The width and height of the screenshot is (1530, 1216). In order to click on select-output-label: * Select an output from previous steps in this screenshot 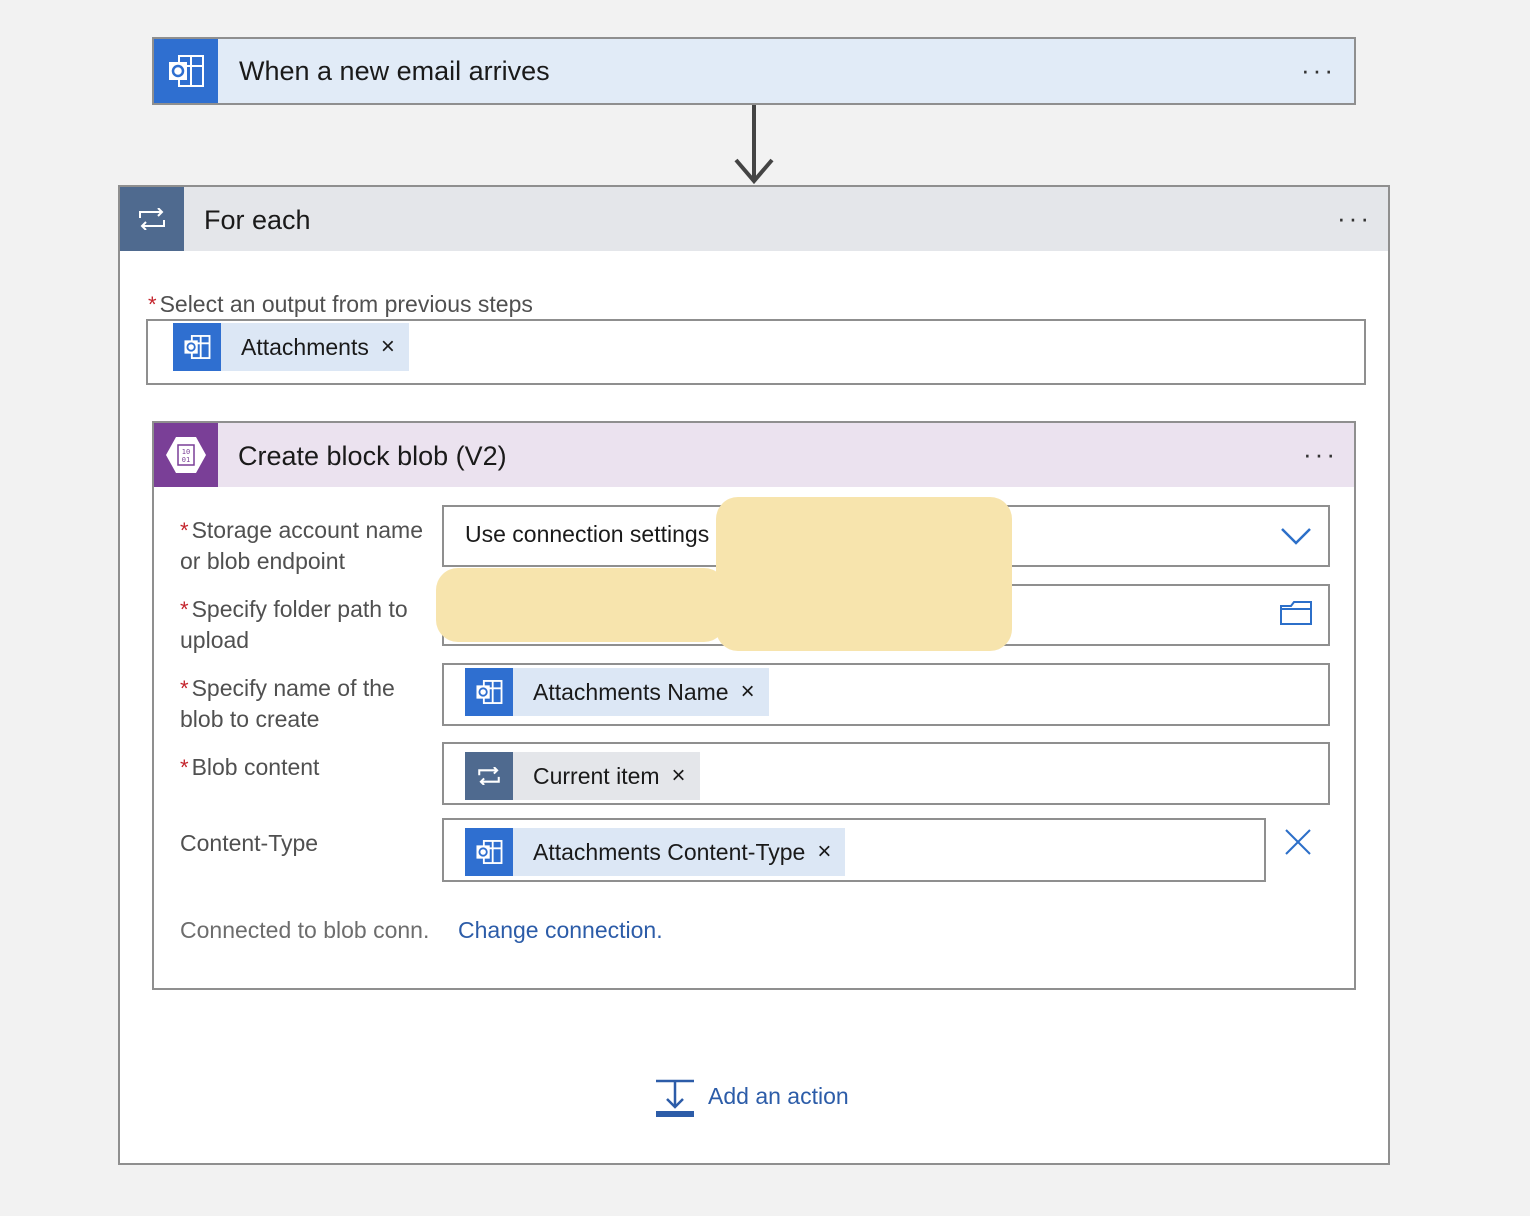, I will do `click(340, 304)`.